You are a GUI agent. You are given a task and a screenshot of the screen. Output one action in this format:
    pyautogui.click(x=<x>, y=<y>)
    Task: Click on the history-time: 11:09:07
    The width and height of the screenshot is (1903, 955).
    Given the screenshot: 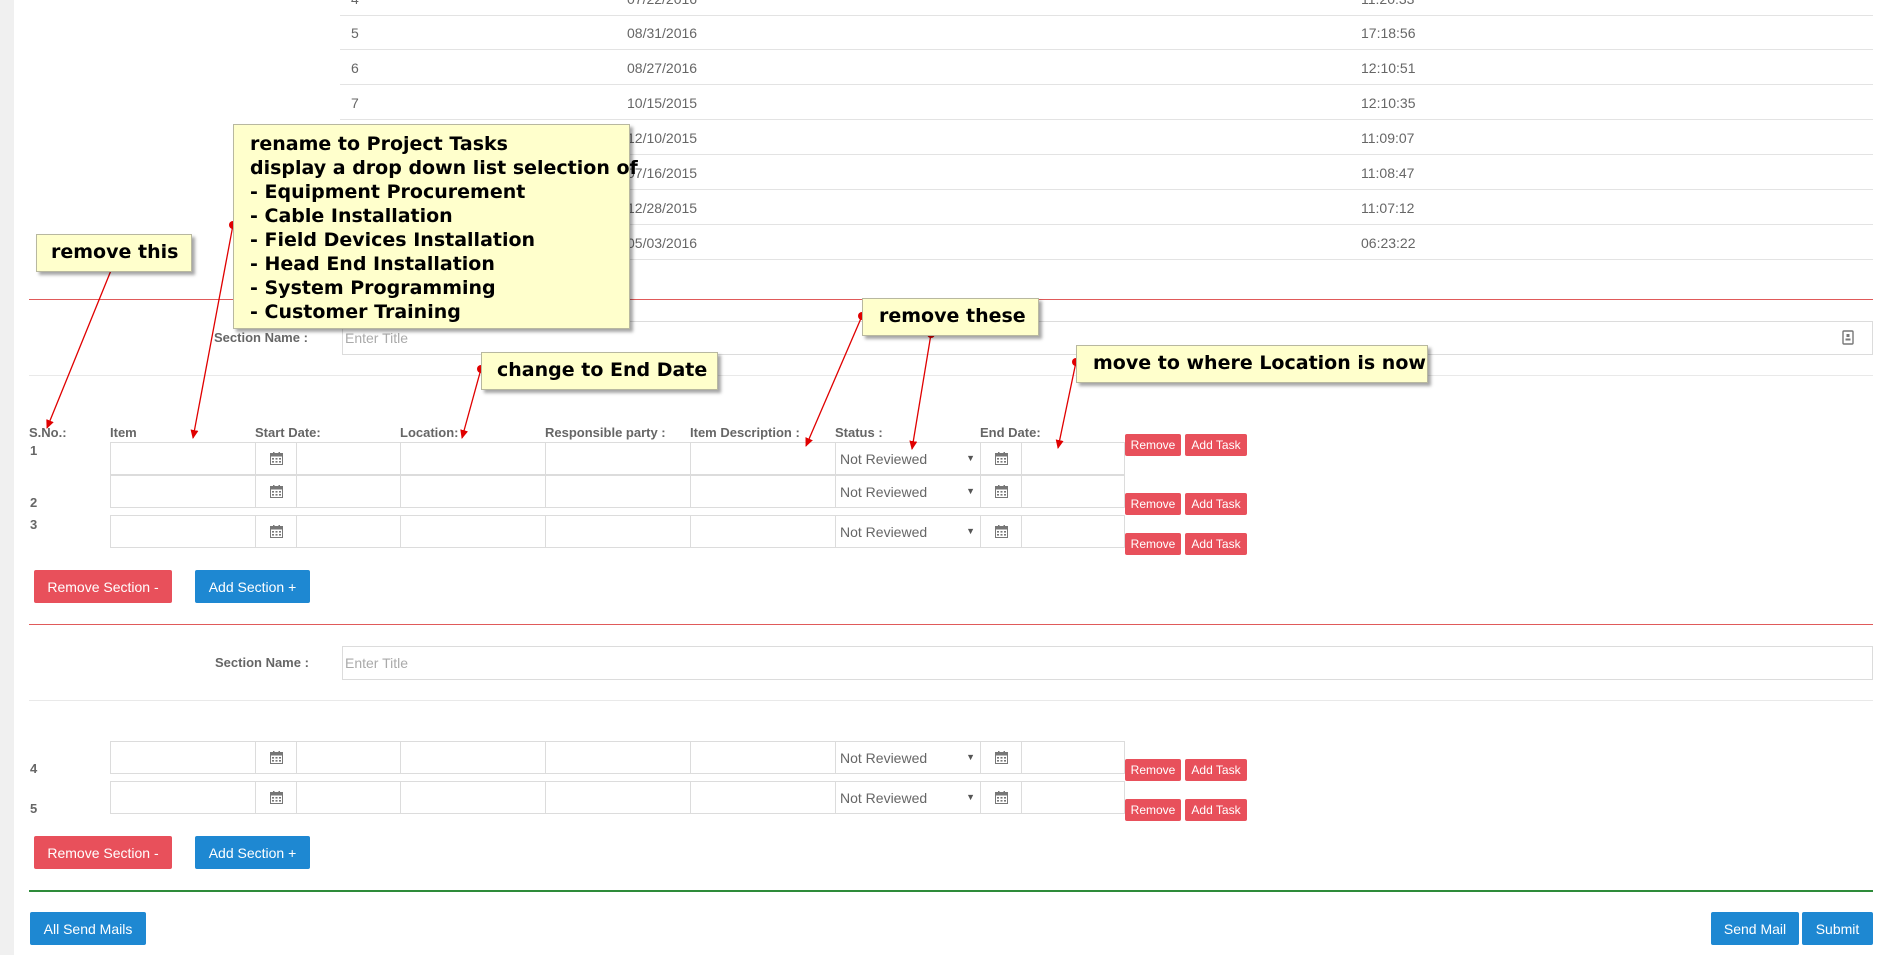 What is the action you would take?
    pyautogui.click(x=1388, y=138)
    